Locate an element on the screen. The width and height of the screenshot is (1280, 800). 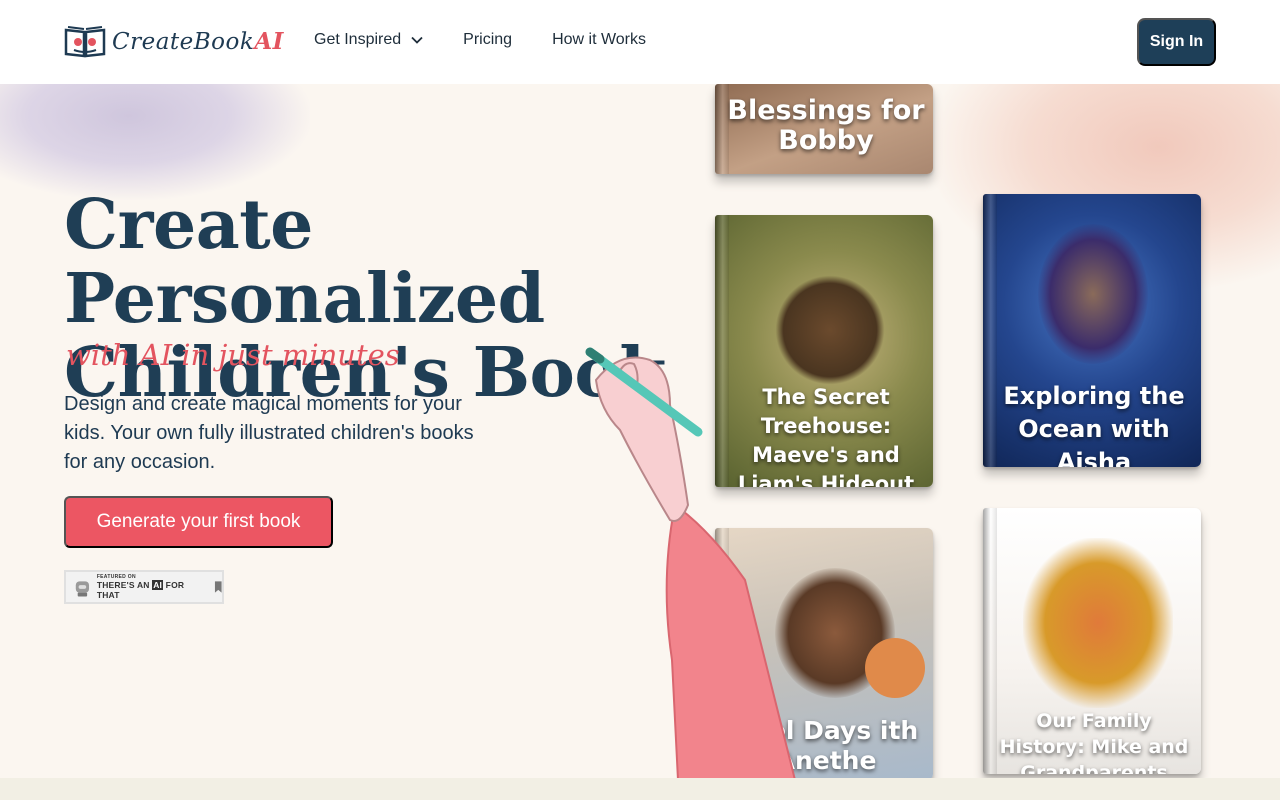
nav-how-it-works-label: How it Works is located at coordinates (599, 39).